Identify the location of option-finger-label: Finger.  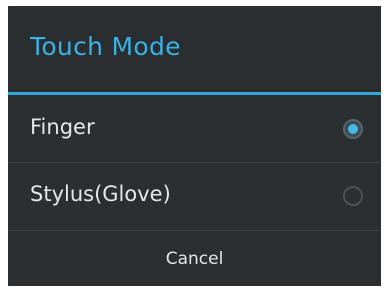
(62, 127).